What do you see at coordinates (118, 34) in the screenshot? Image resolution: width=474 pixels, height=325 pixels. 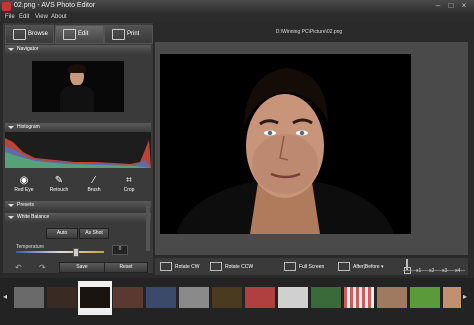 I see `print-icon` at bounding box center [118, 34].